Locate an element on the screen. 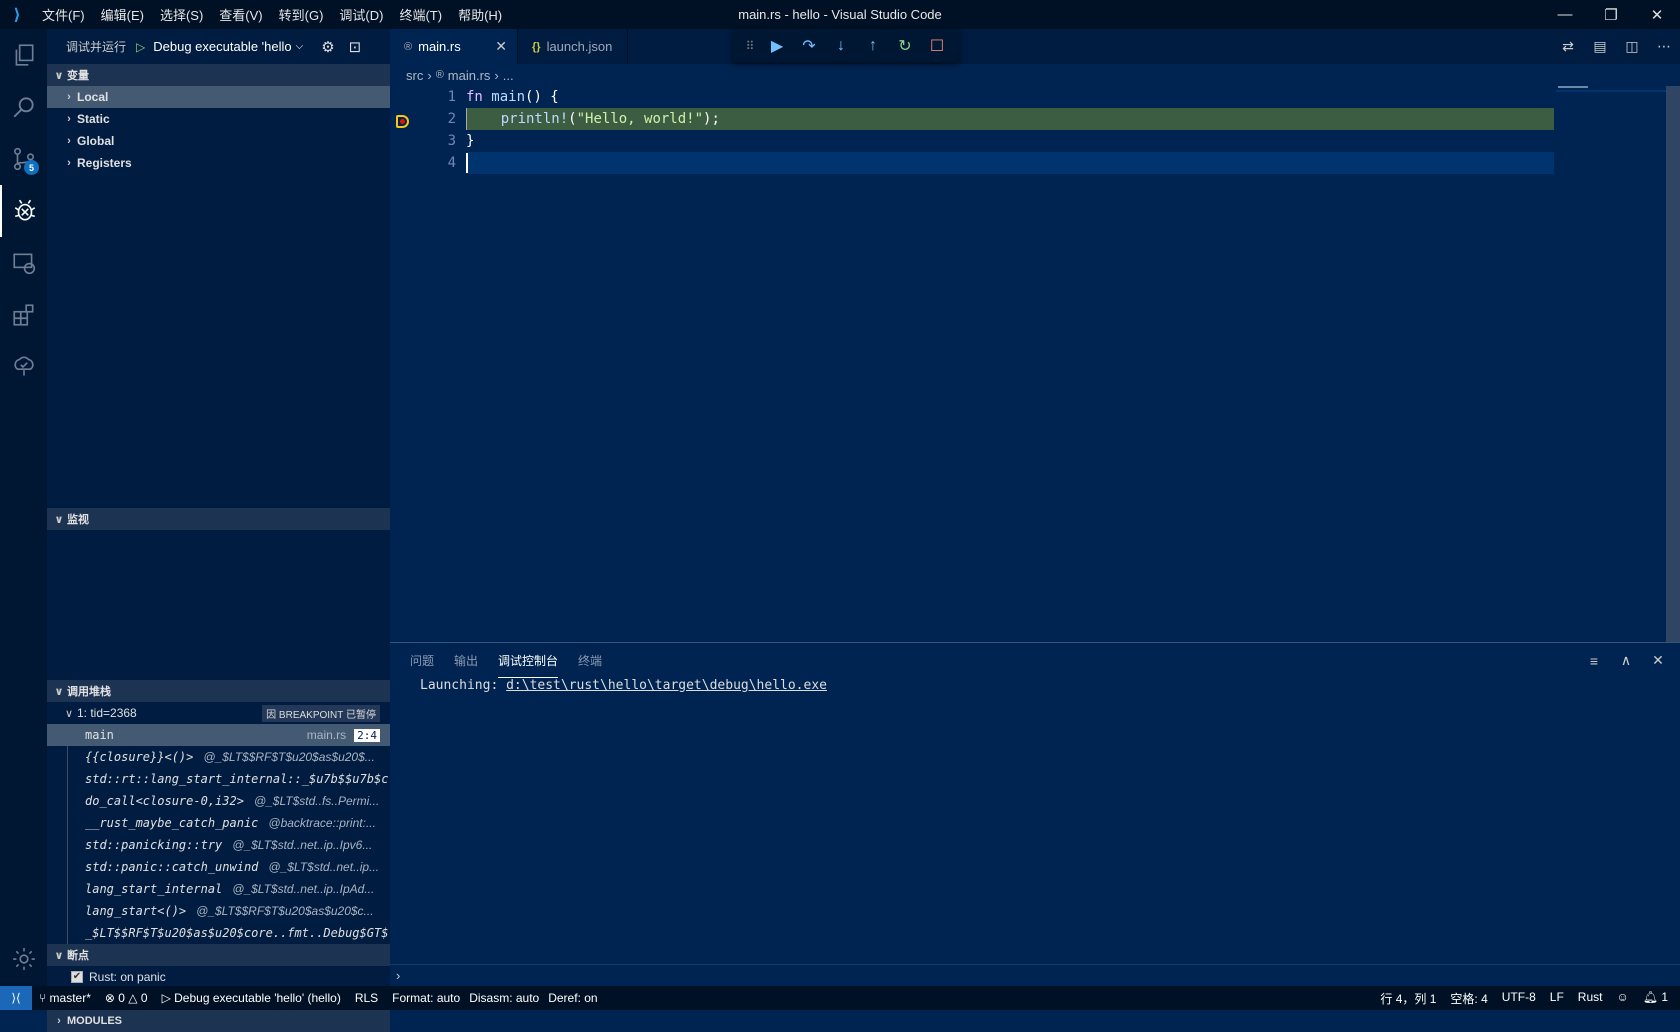 This screenshot has width=1680, height=1032. stop-icon: ☐ is located at coordinates (937, 46).